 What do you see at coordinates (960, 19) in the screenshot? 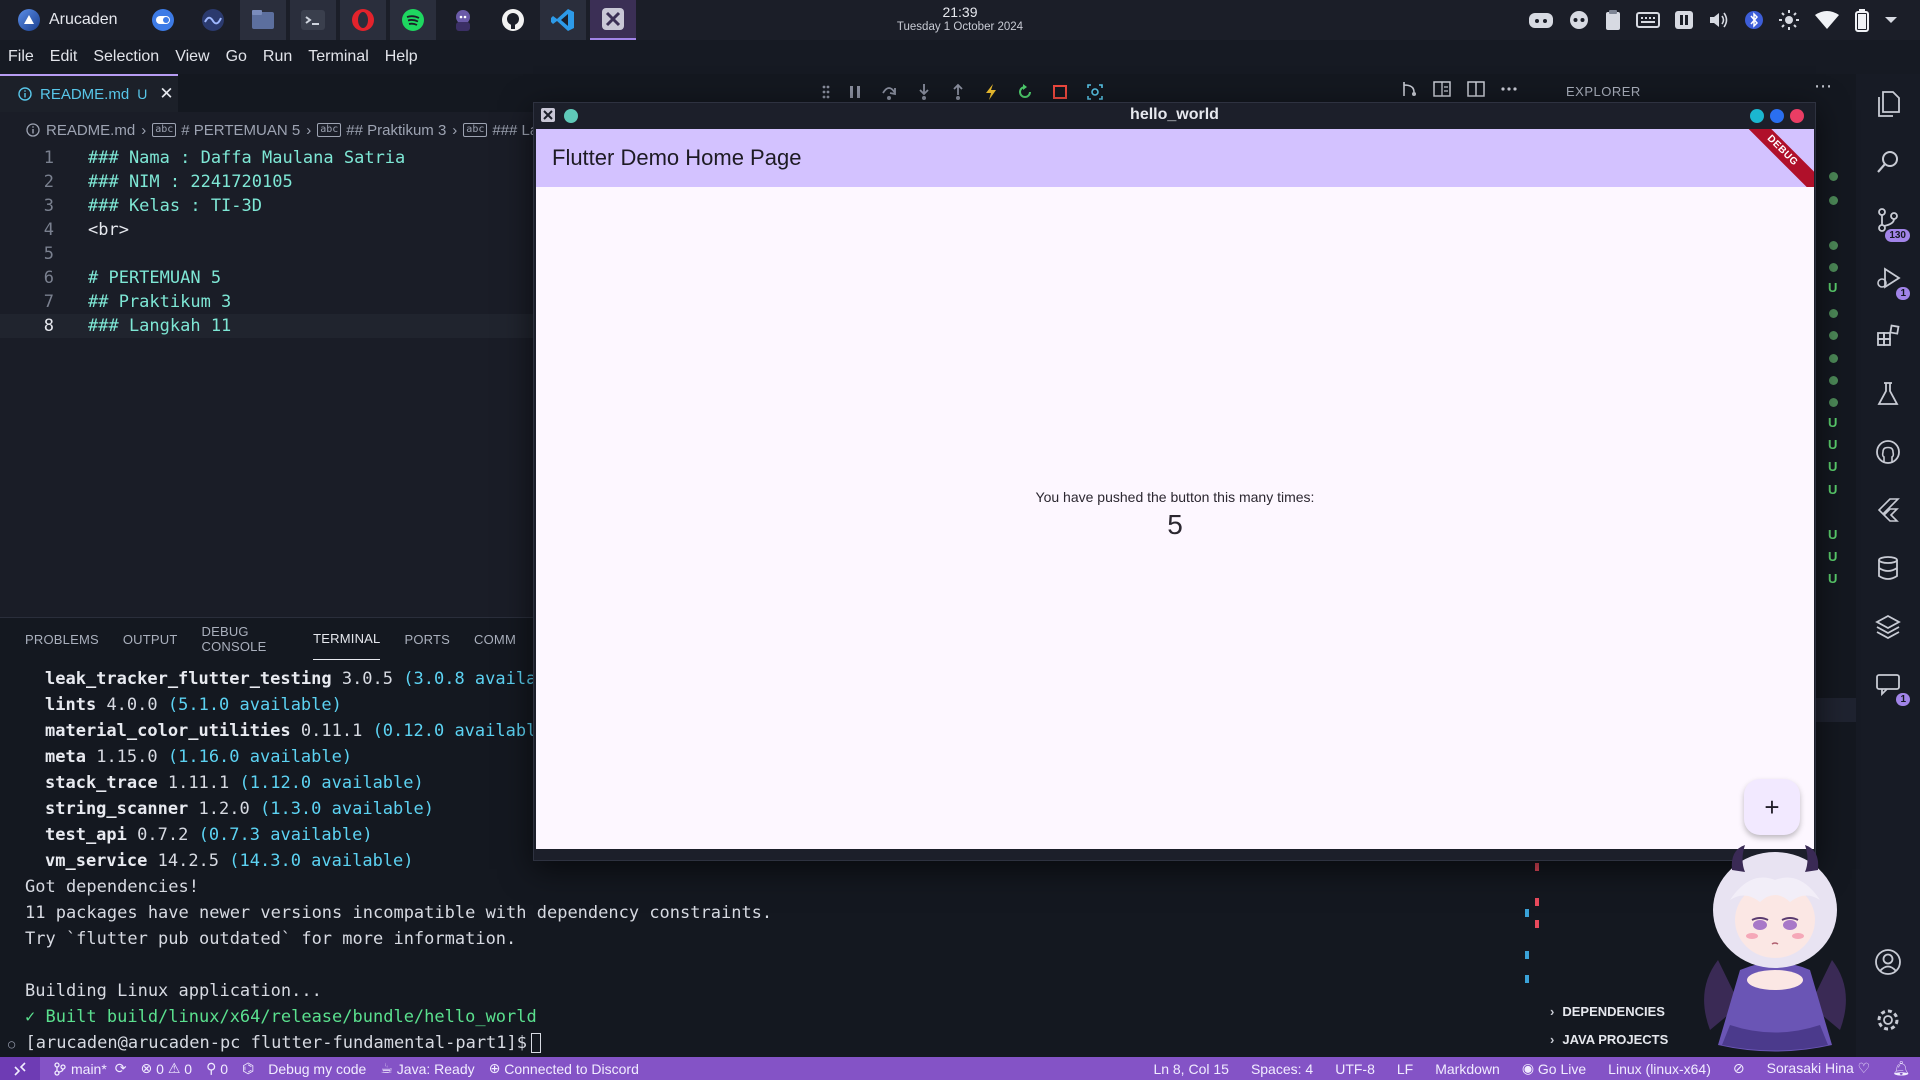
I see `clock: 21:39 Tuesday 1 October 2024` at bounding box center [960, 19].